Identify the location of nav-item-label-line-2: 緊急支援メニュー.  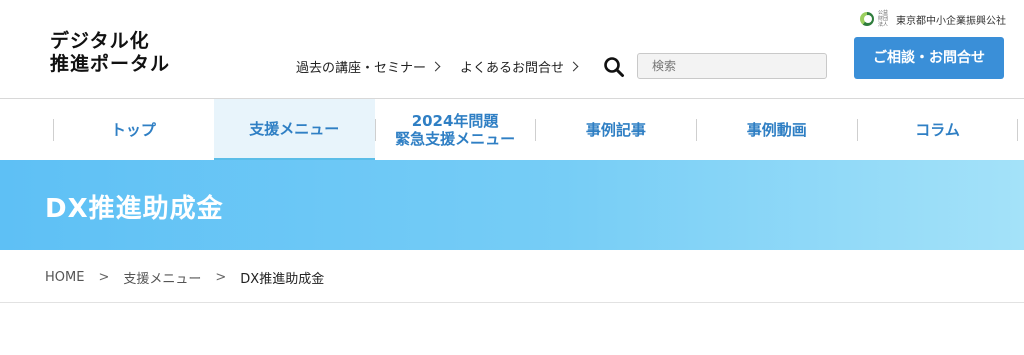
(455, 138).